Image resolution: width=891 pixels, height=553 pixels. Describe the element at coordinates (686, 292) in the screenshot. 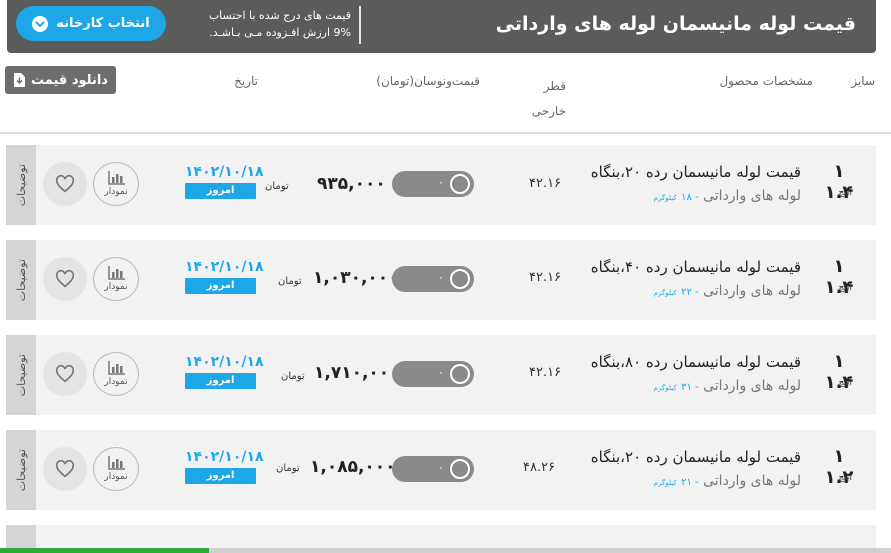

I see `weight-value: ۲۲` at that location.